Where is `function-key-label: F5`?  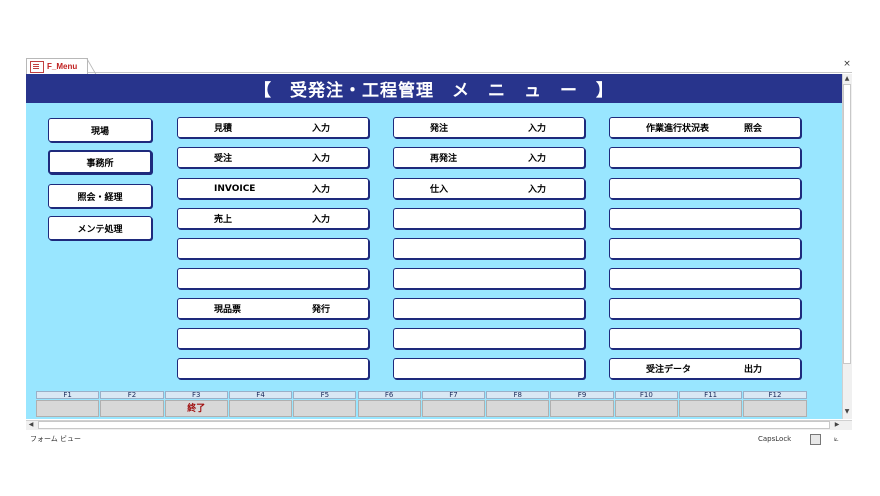
function-key-label: F5 is located at coordinates (325, 395).